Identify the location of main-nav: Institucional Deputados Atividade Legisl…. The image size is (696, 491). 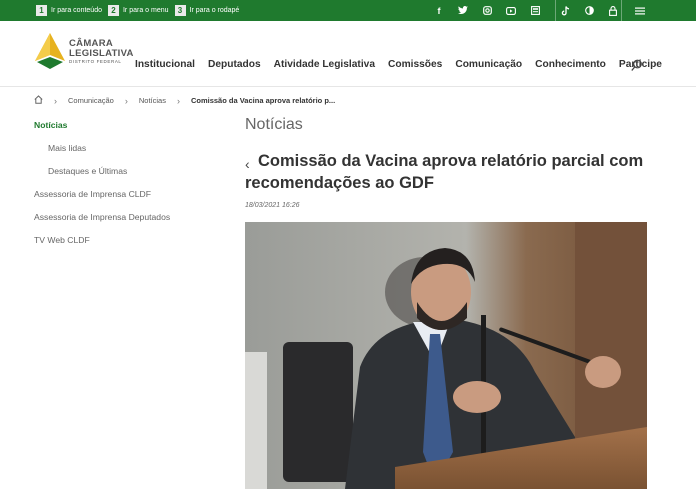
(405, 64).